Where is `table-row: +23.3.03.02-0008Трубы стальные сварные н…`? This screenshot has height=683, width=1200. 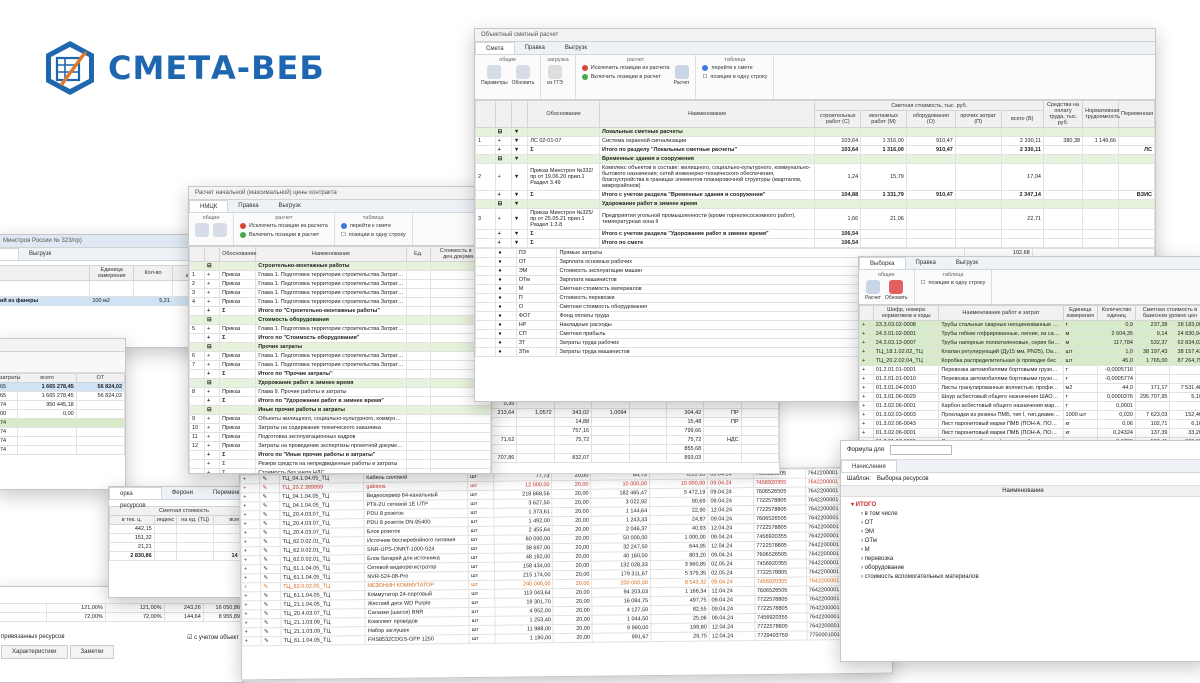
table-row: +23.3.03.02-0008Трубы стальные сварные н… is located at coordinates (1030, 325).